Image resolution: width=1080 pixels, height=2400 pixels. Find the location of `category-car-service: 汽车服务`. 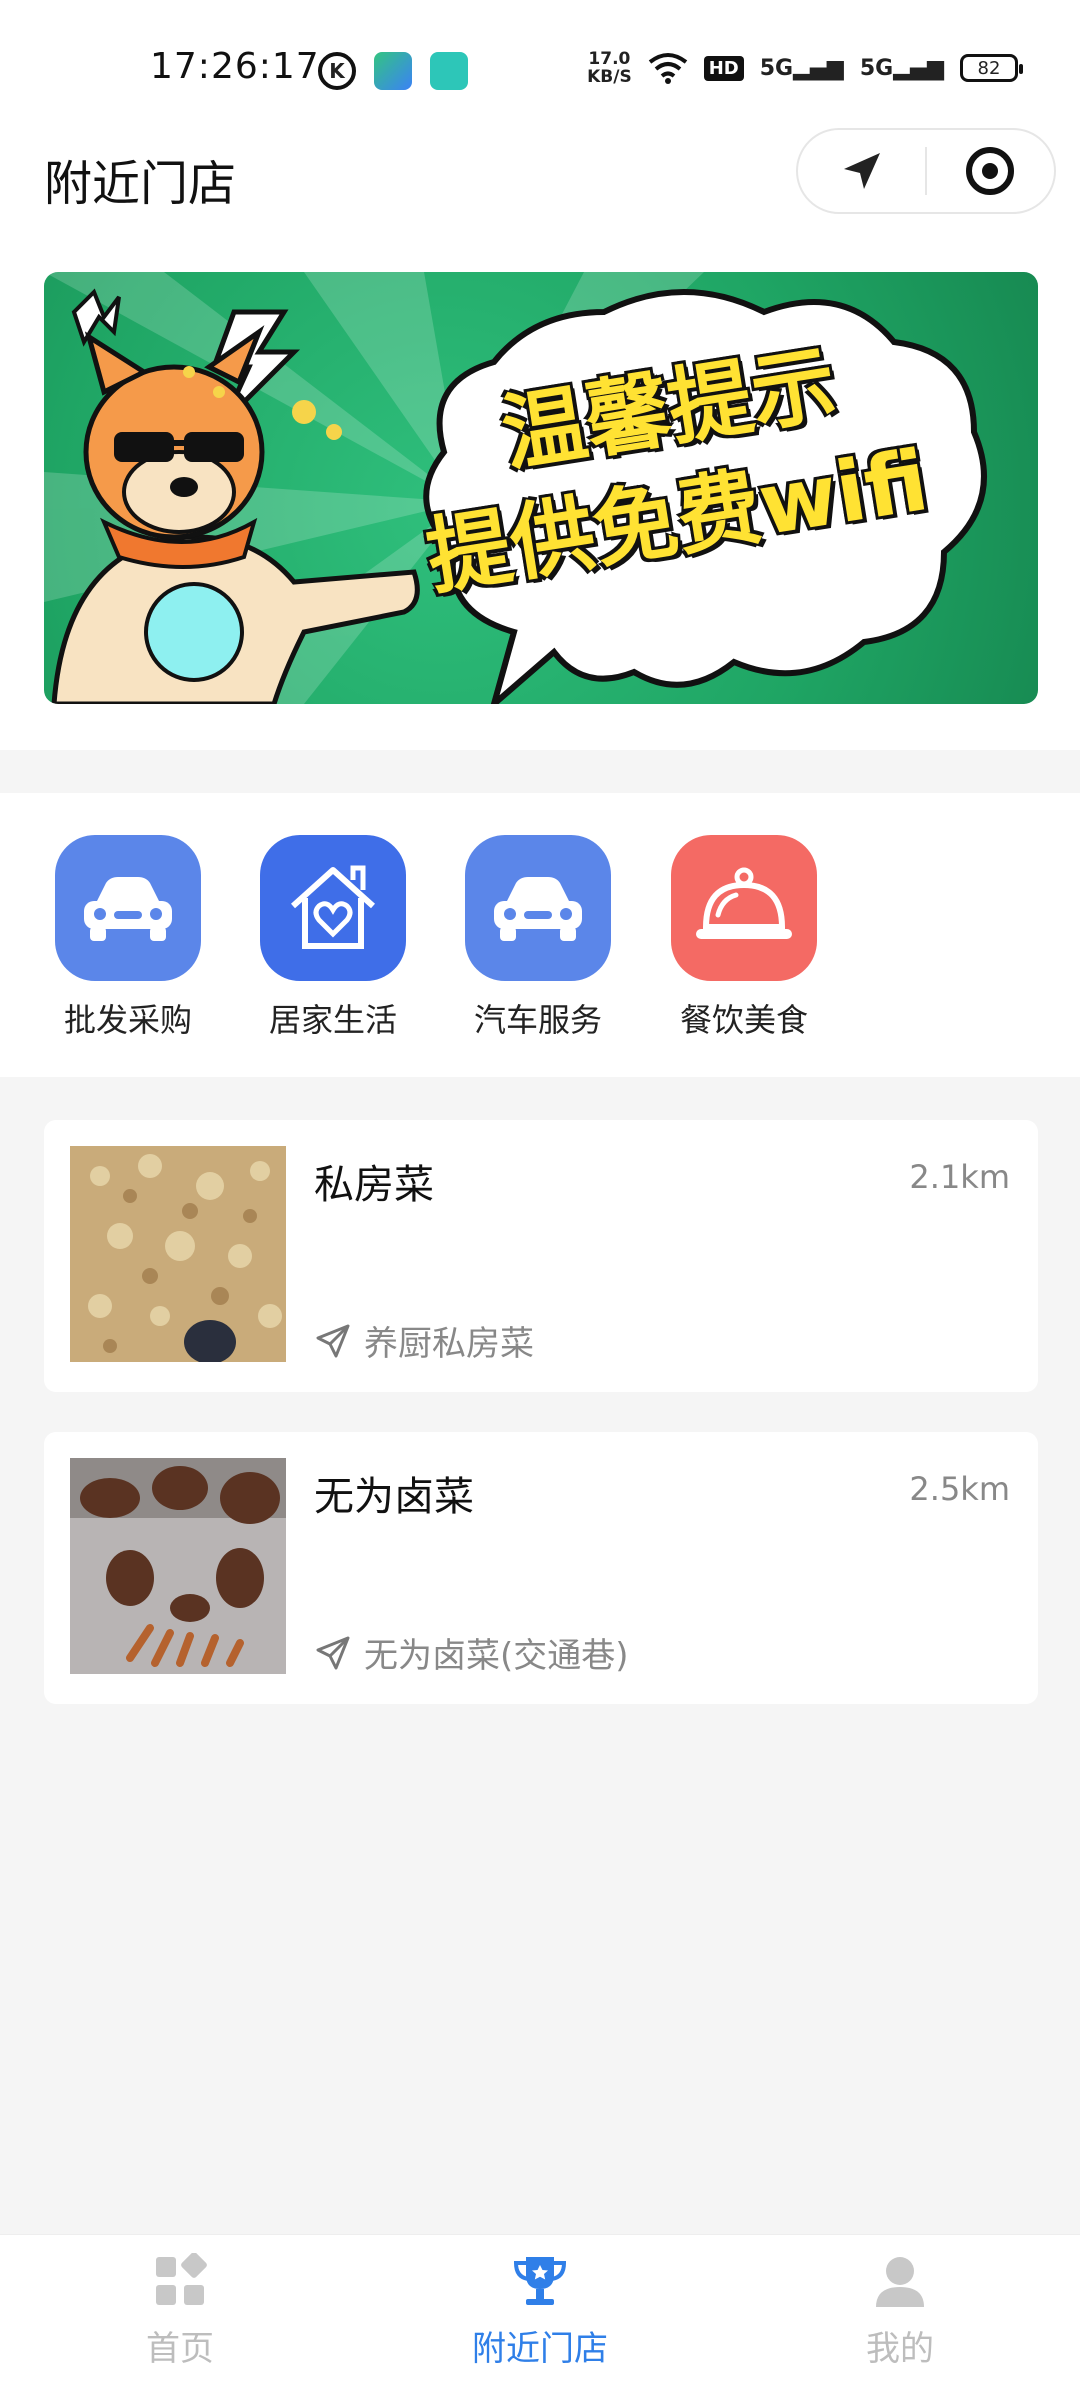

category-car-service: 汽车服务 is located at coordinates (538, 938).